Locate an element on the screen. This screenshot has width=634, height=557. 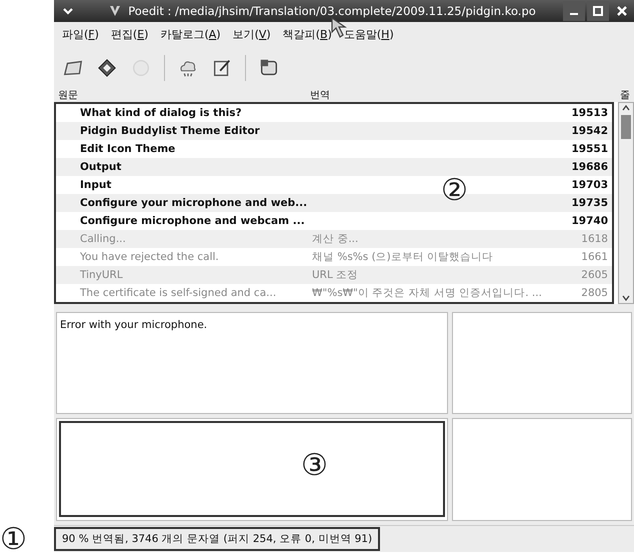
line-cell-text: 19542 is located at coordinates (589, 130).